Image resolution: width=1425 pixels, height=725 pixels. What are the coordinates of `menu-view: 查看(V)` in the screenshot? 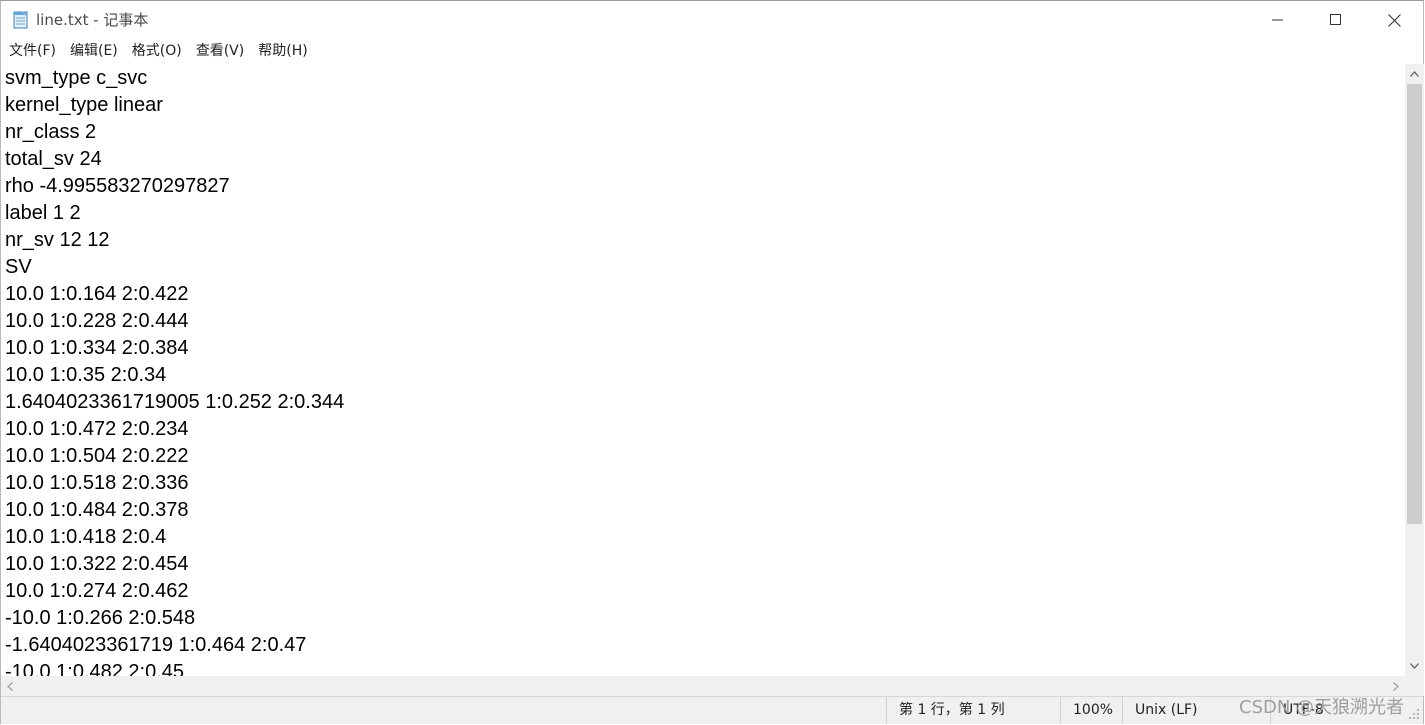 It's located at (220, 51).